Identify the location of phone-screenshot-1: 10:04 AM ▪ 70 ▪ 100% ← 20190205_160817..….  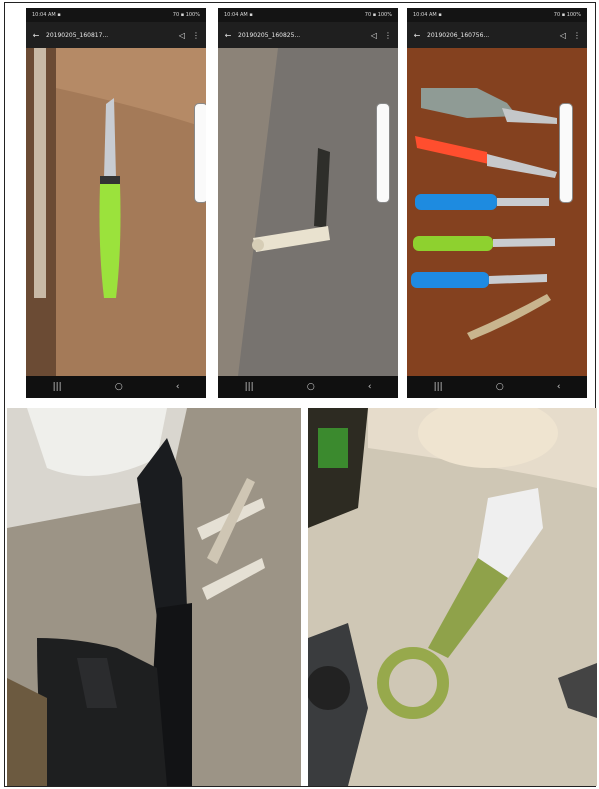
(116, 203).